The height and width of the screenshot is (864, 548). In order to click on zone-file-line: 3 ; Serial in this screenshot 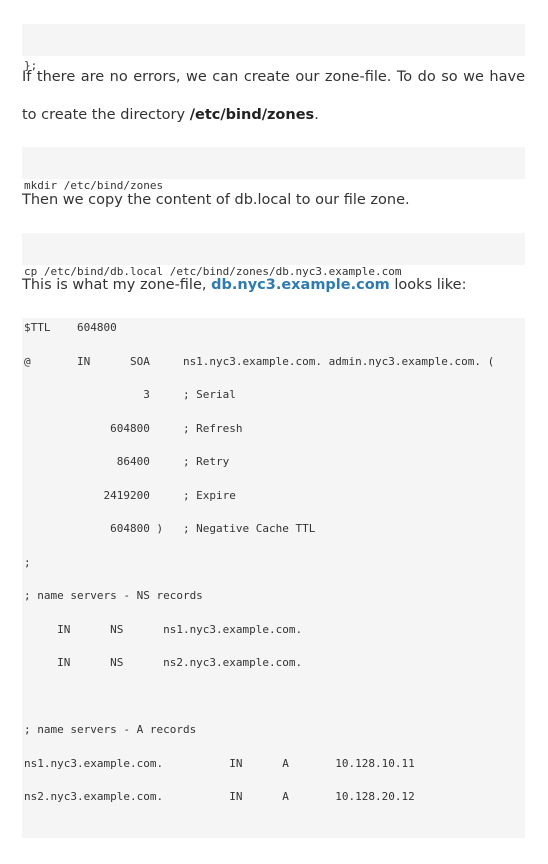, I will do `click(130, 394)`.